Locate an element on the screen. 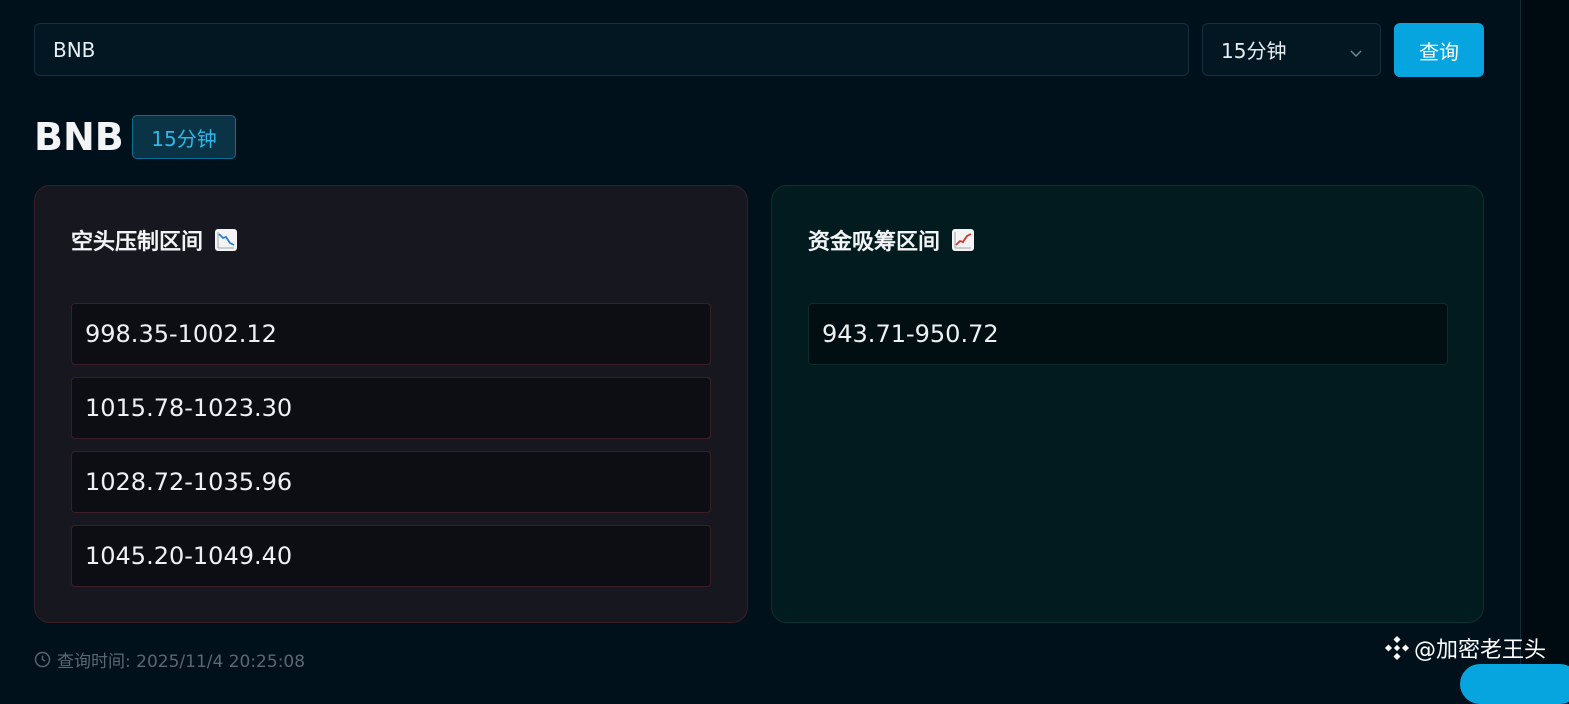 The image size is (1569, 704). query-time: 查询时间: 2025/11/4 20:25:08 is located at coordinates (169, 659).